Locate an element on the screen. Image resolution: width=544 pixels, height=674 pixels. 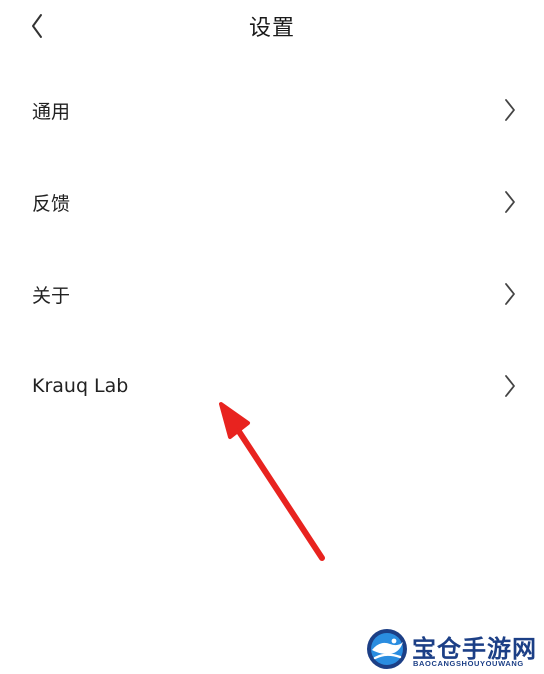
menu-item-krauq-lab: Krauq Lab is located at coordinates (272, 386).